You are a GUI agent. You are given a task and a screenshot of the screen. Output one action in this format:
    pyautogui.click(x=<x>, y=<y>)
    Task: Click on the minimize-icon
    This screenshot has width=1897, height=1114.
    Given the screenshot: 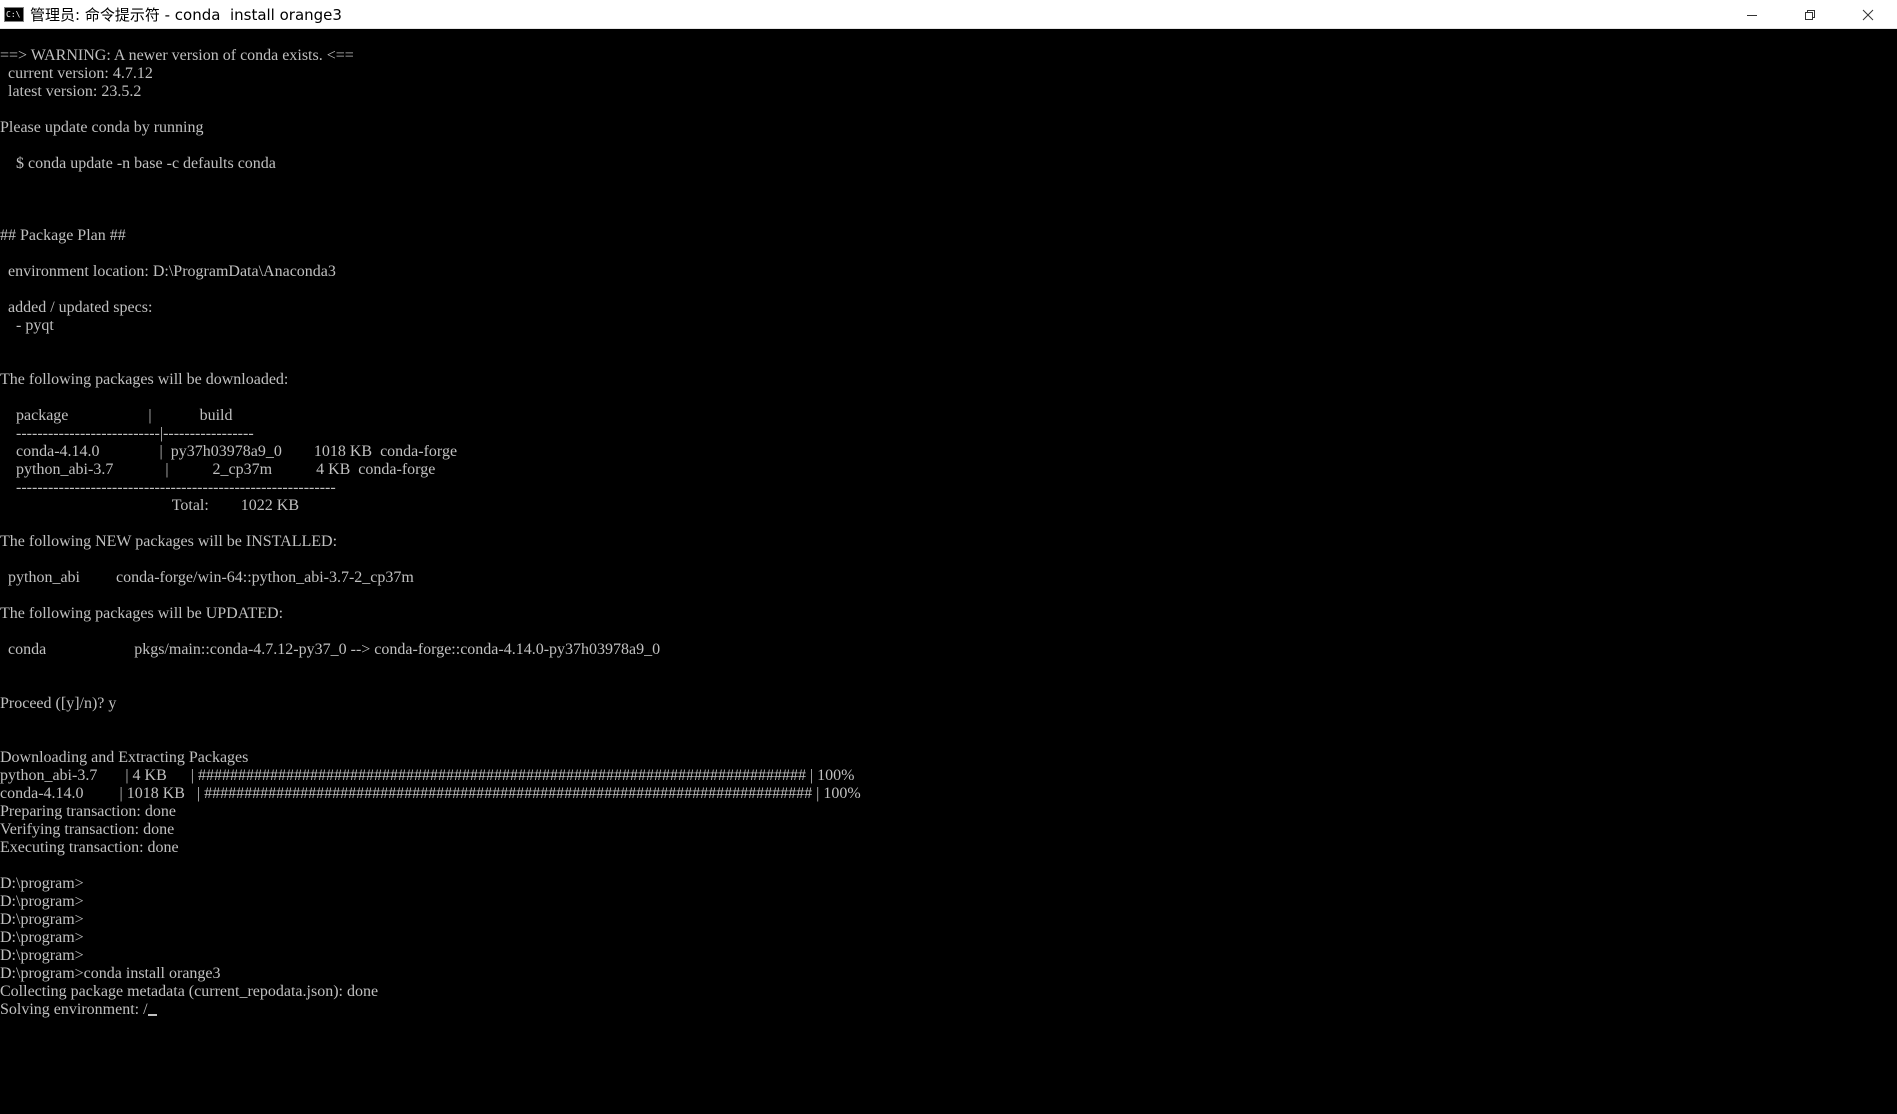 What is the action you would take?
    pyautogui.click(x=1752, y=15)
    